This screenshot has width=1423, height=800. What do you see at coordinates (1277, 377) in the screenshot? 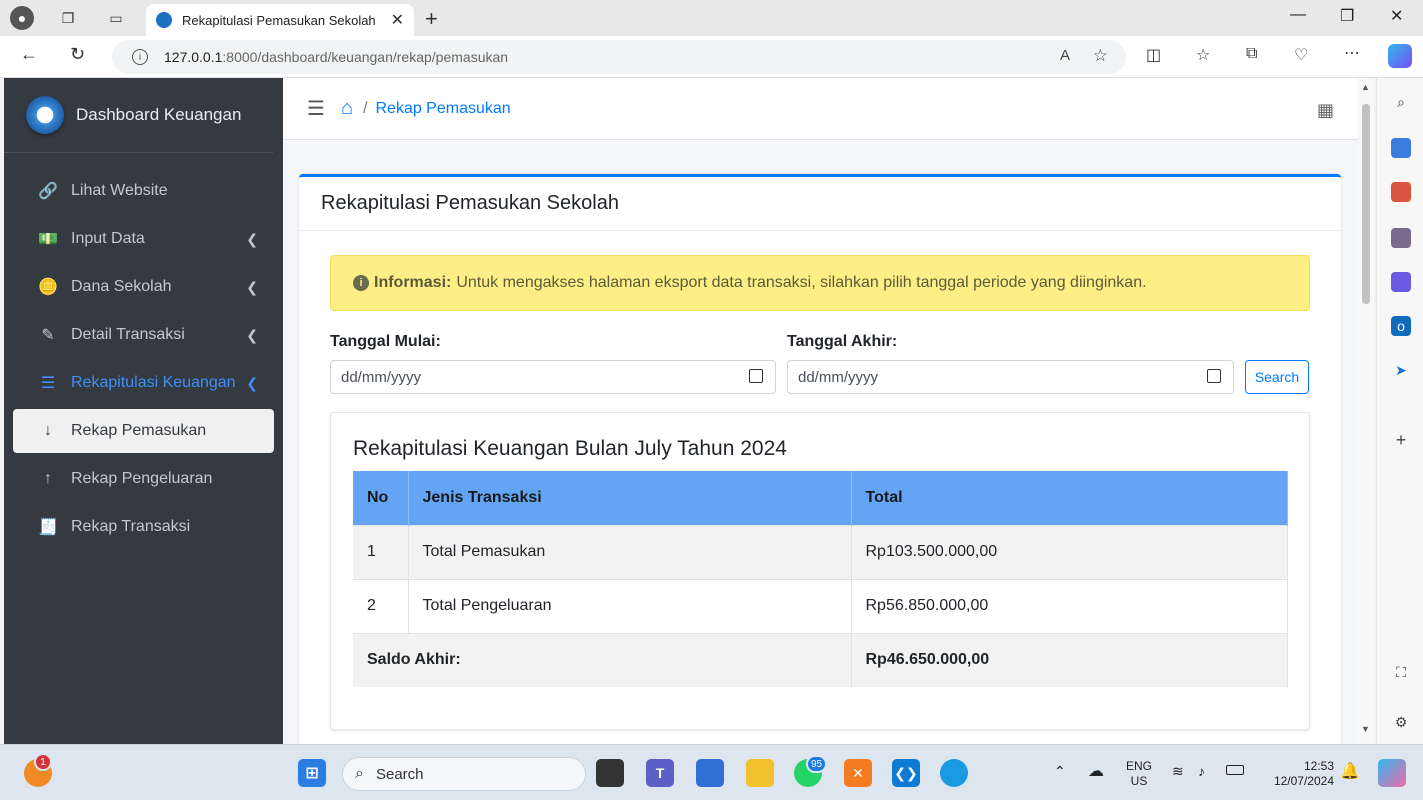
I see `search-button: Search` at bounding box center [1277, 377].